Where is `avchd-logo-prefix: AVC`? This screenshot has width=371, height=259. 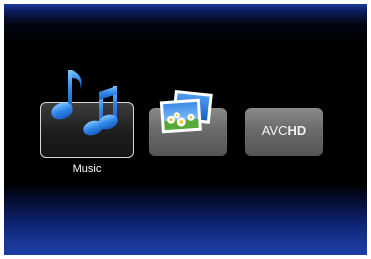 avchd-logo-prefix: AVC is located at coordinates (274, 130).